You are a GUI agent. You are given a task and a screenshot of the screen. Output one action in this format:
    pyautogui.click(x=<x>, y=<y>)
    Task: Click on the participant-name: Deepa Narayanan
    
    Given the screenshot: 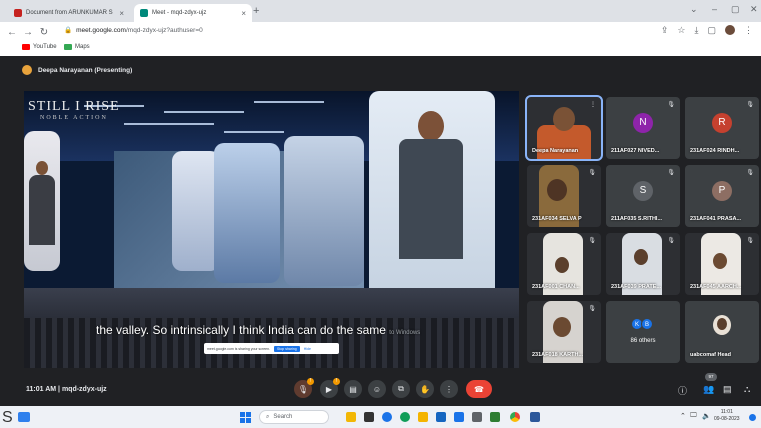 What is the action you would take?
    pyautogui.click(x=555, y=151)
    